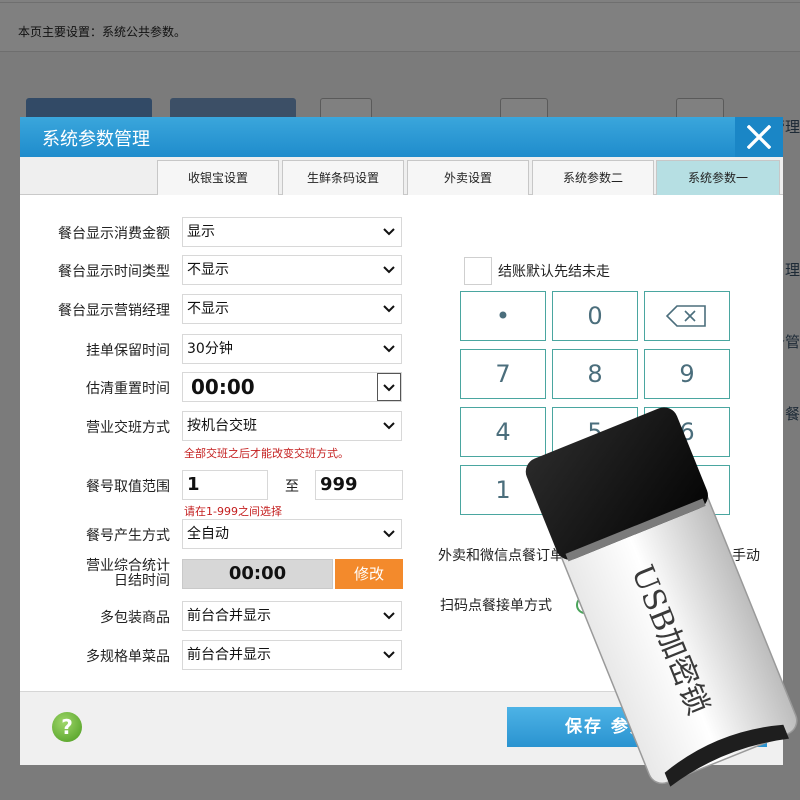  What do you see at coordinates (292, 487) in the screenshot?
I see `number-range-separator: 至` at bounding box center [292, 487].